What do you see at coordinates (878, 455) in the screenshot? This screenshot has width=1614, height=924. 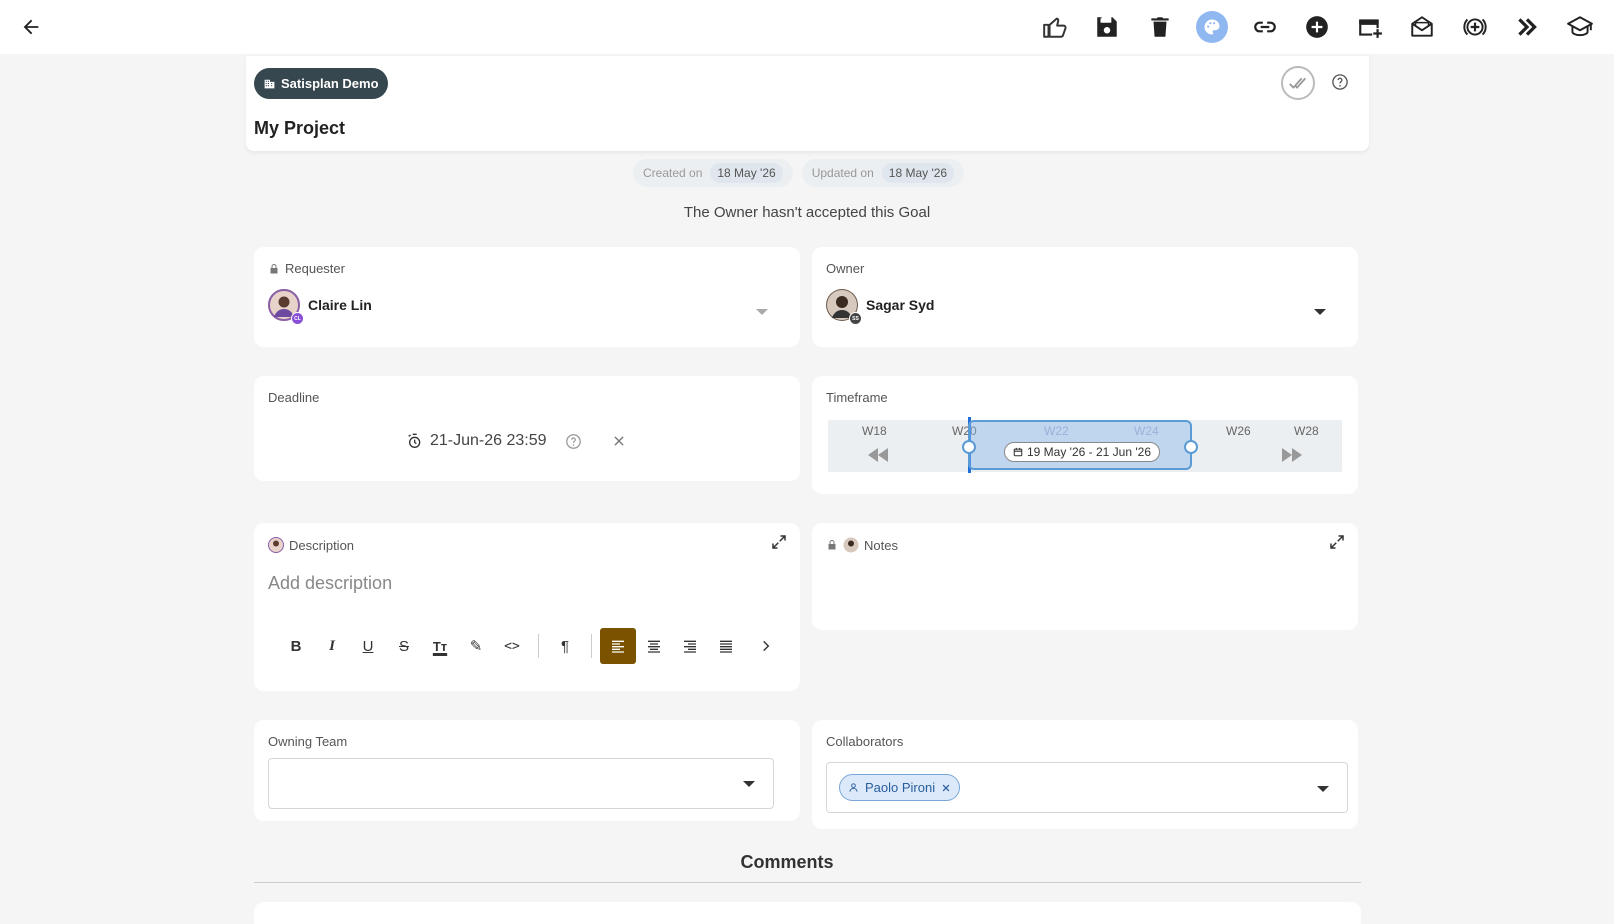 I see `rewind-icon` at bounding box center [878, 455].